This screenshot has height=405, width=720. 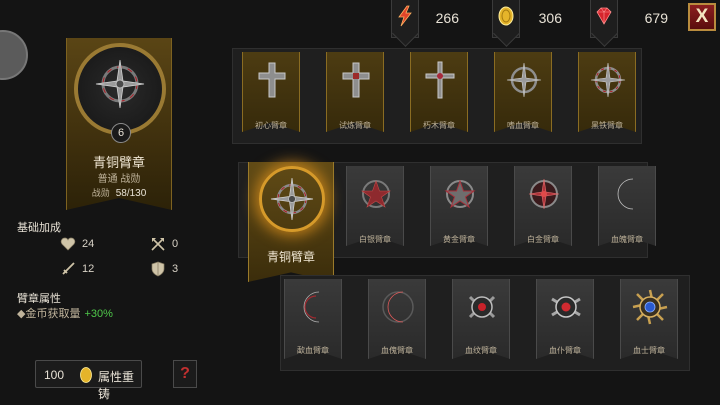 What do you see at coordinates (650, 307) in the screenshot?
I see `blue-orb-emblem-icon` at bounding box center [650, 307].